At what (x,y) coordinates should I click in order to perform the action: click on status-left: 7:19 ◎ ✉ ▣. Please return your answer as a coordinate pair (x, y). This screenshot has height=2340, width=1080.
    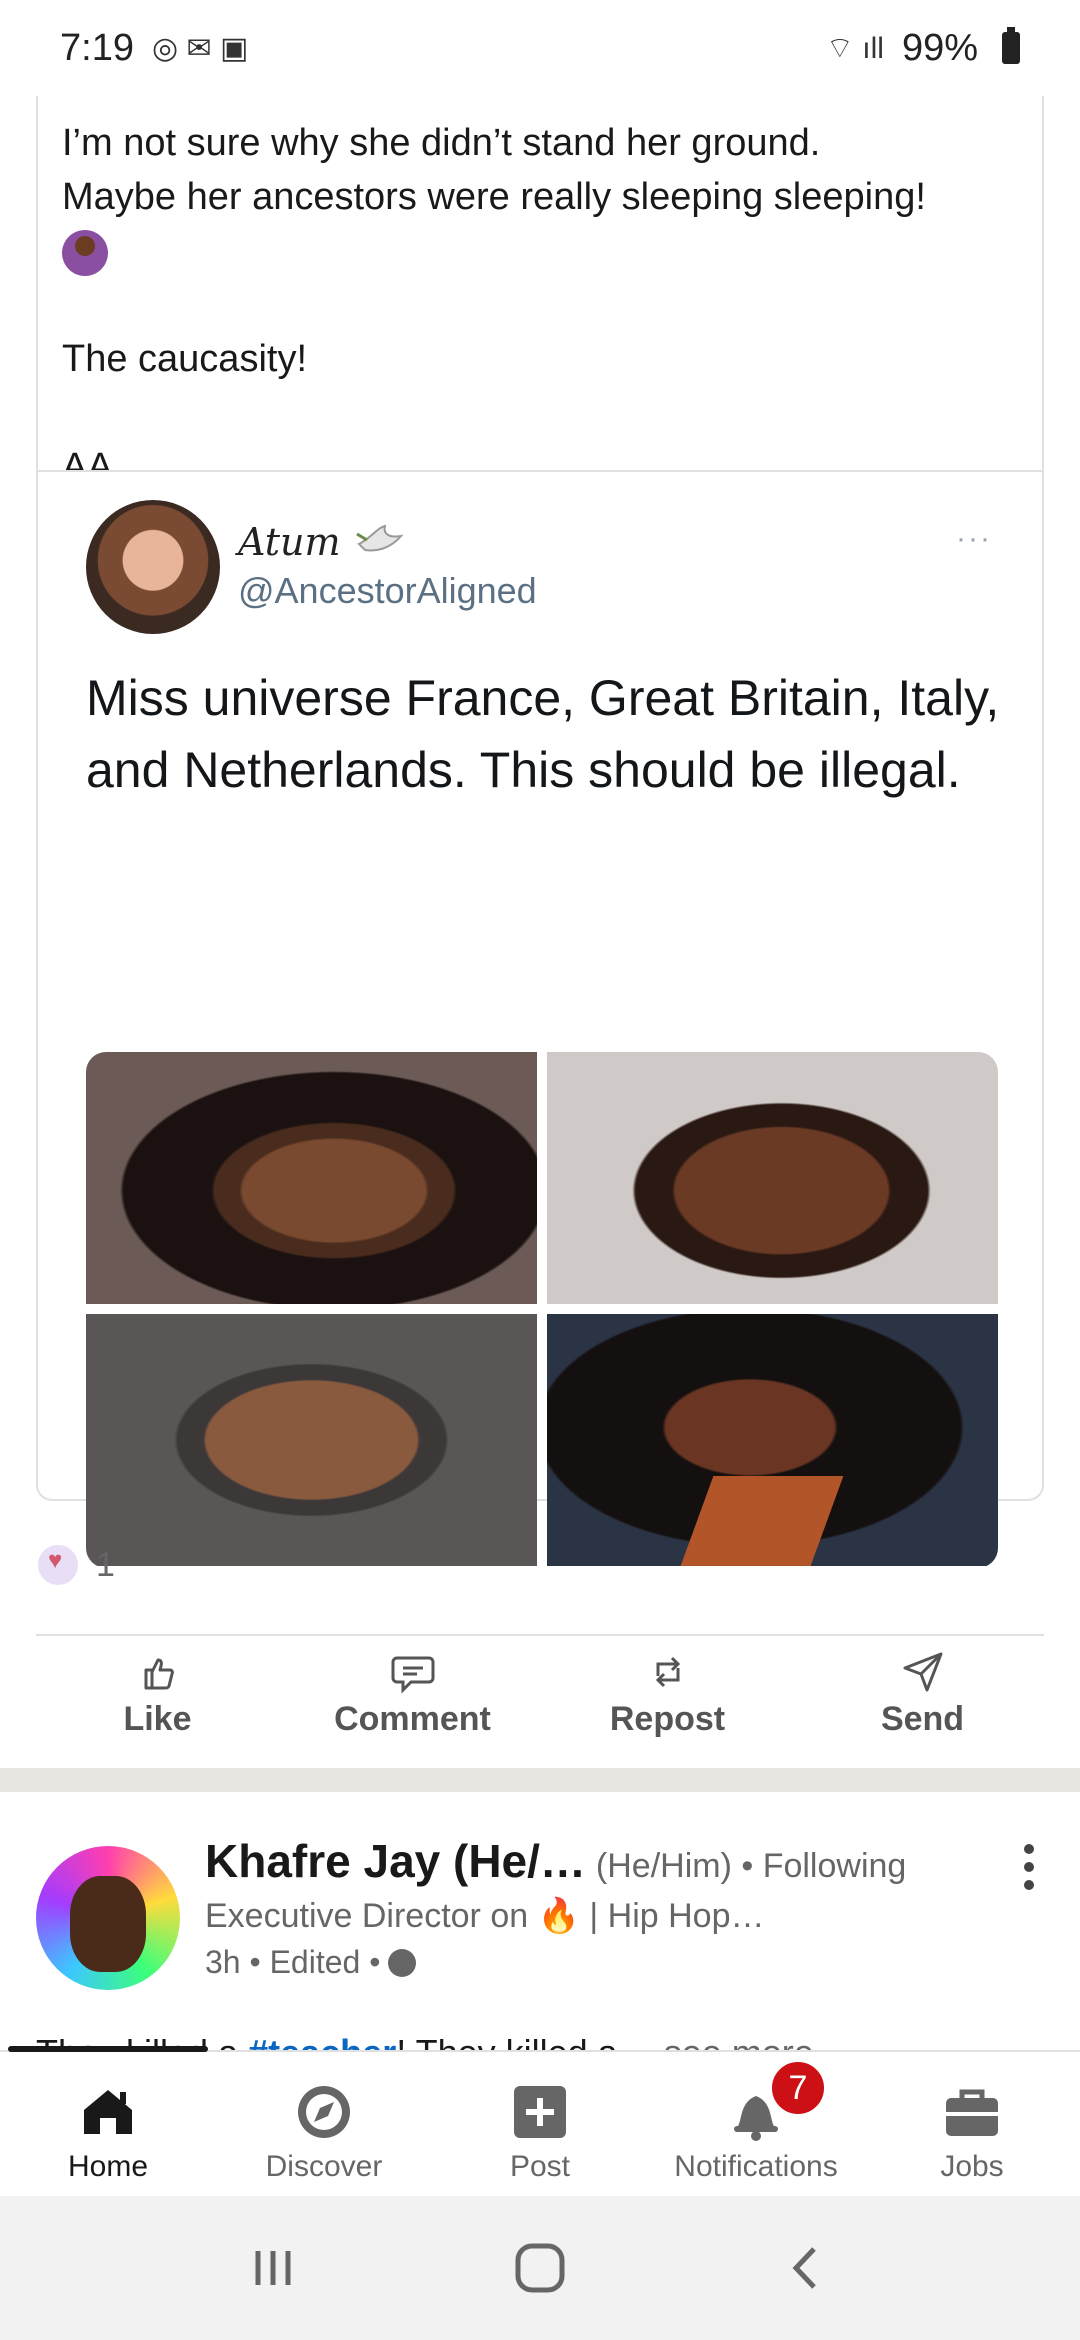
    Looking at the image, I should click on (154, 48).